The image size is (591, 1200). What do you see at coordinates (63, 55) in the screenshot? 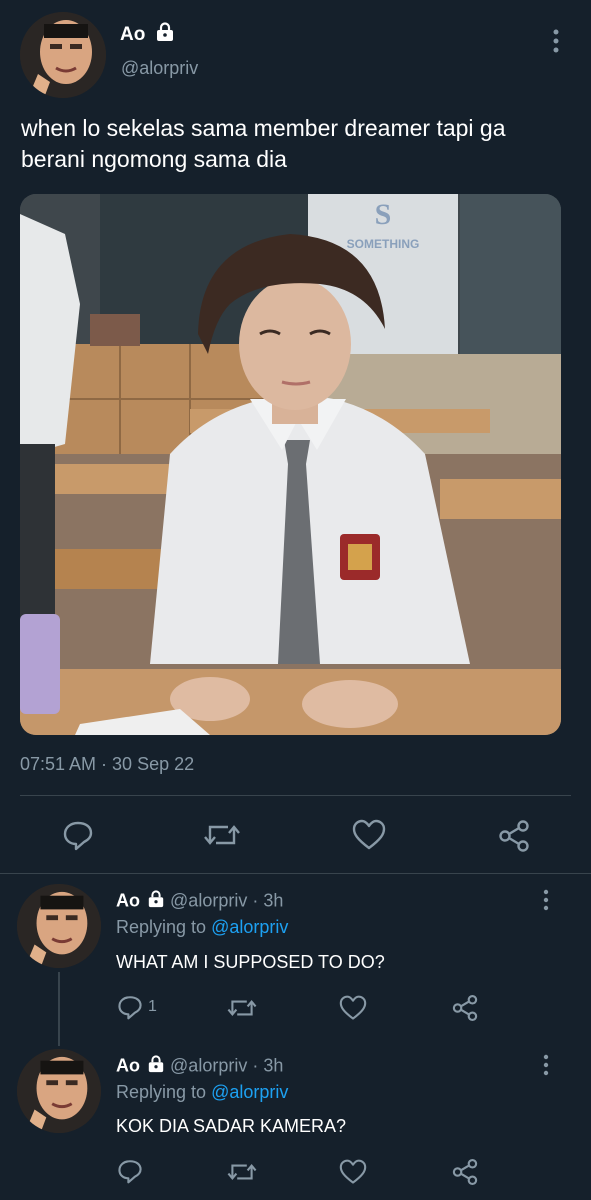
I see `author-avatar` at bounding box center [63, 55].